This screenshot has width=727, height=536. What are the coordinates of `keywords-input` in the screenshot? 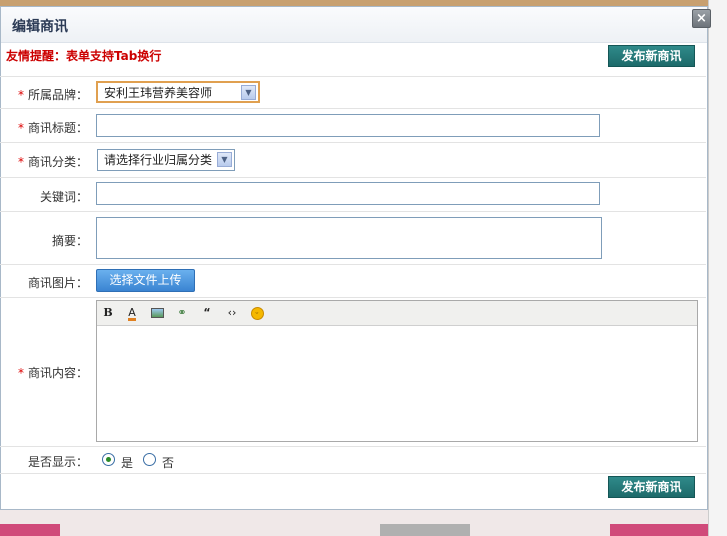 It's located at (348, 193).